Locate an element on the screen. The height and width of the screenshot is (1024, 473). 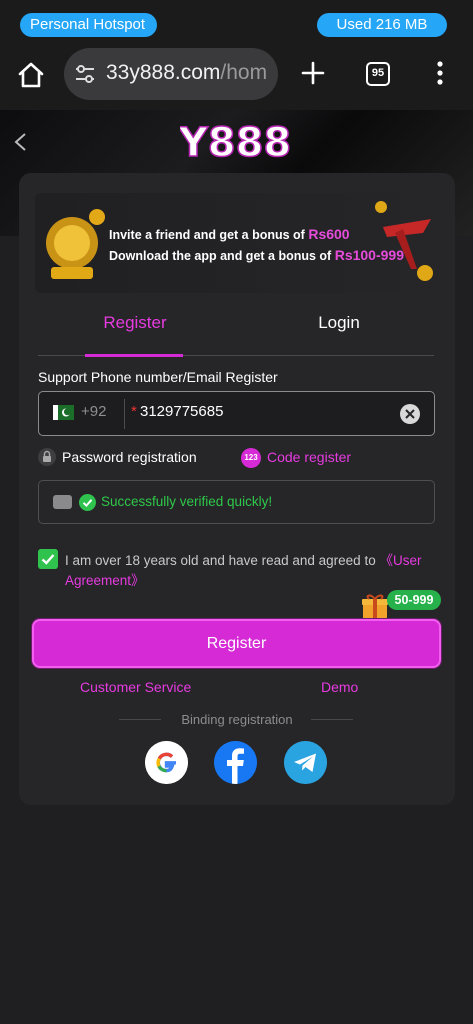
code-badge-icon: 123 is located at coordinates (251, 458).